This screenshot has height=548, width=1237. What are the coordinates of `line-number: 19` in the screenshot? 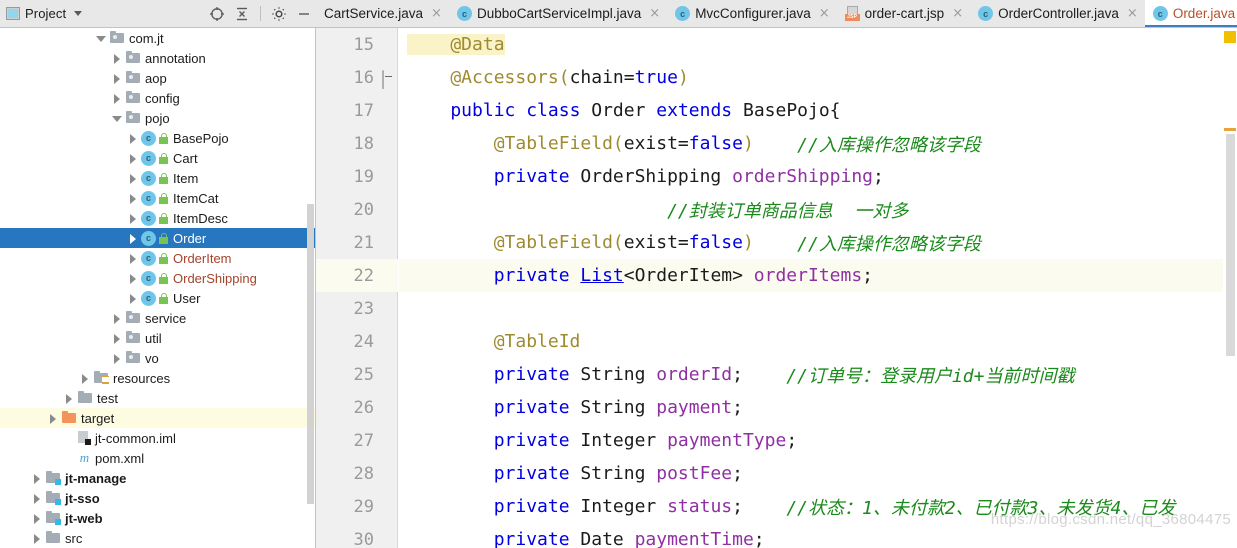 It's located at (363, 176).